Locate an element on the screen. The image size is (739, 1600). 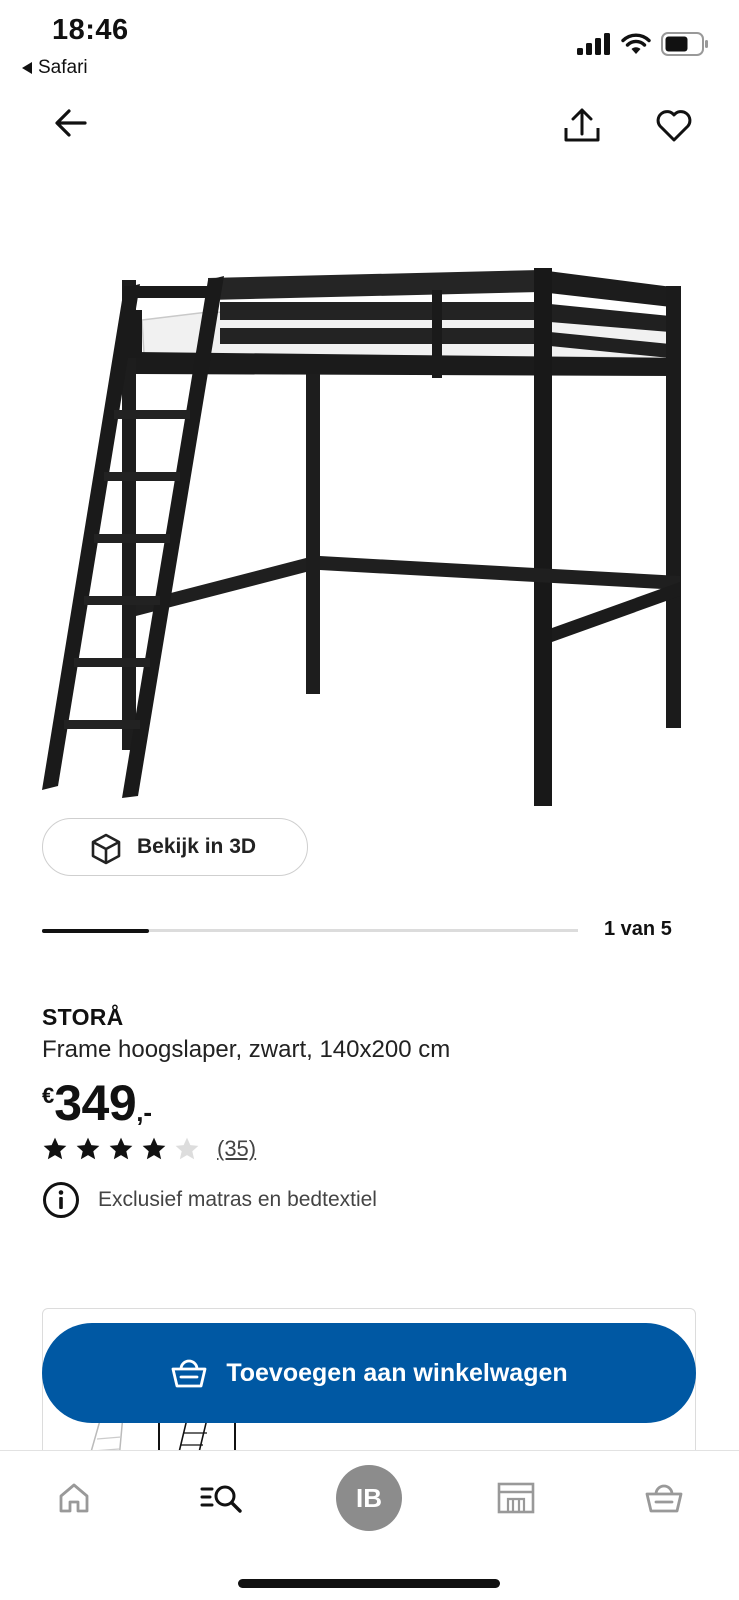
tab-store is located at coordinates (516, 1498).